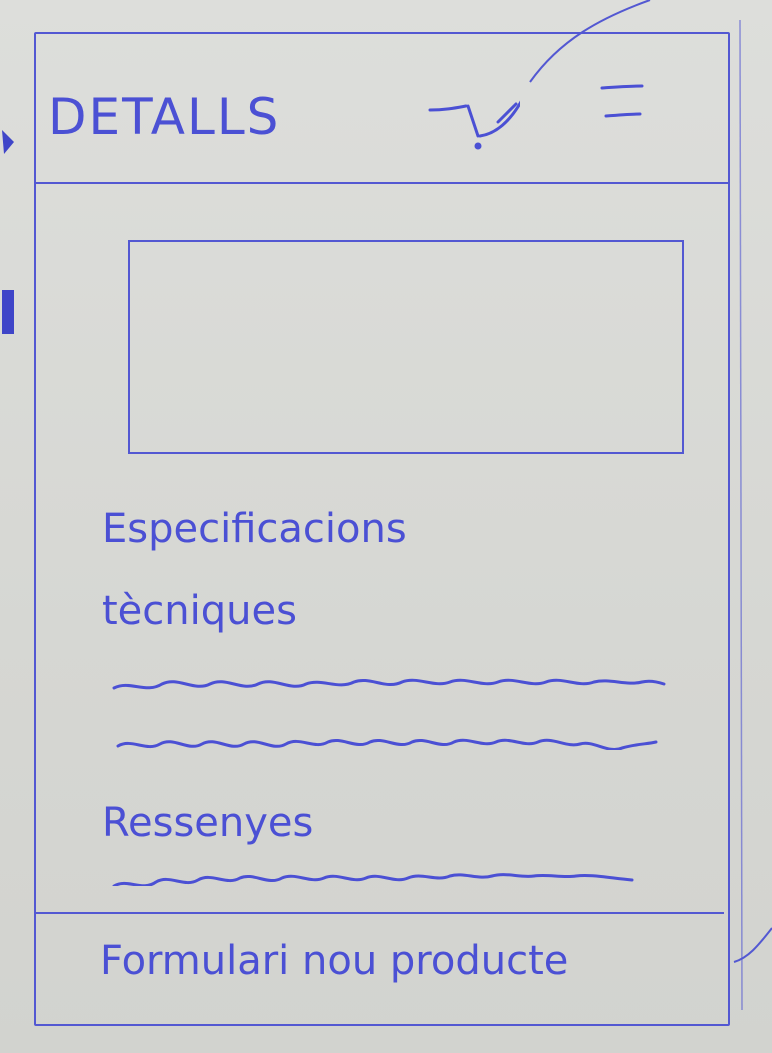 The image size is (772, 1053). What do you see at coordinates (470, 110) in the screenshot?
I see `shopping-cart-icon` at bounding box center [470, 110].